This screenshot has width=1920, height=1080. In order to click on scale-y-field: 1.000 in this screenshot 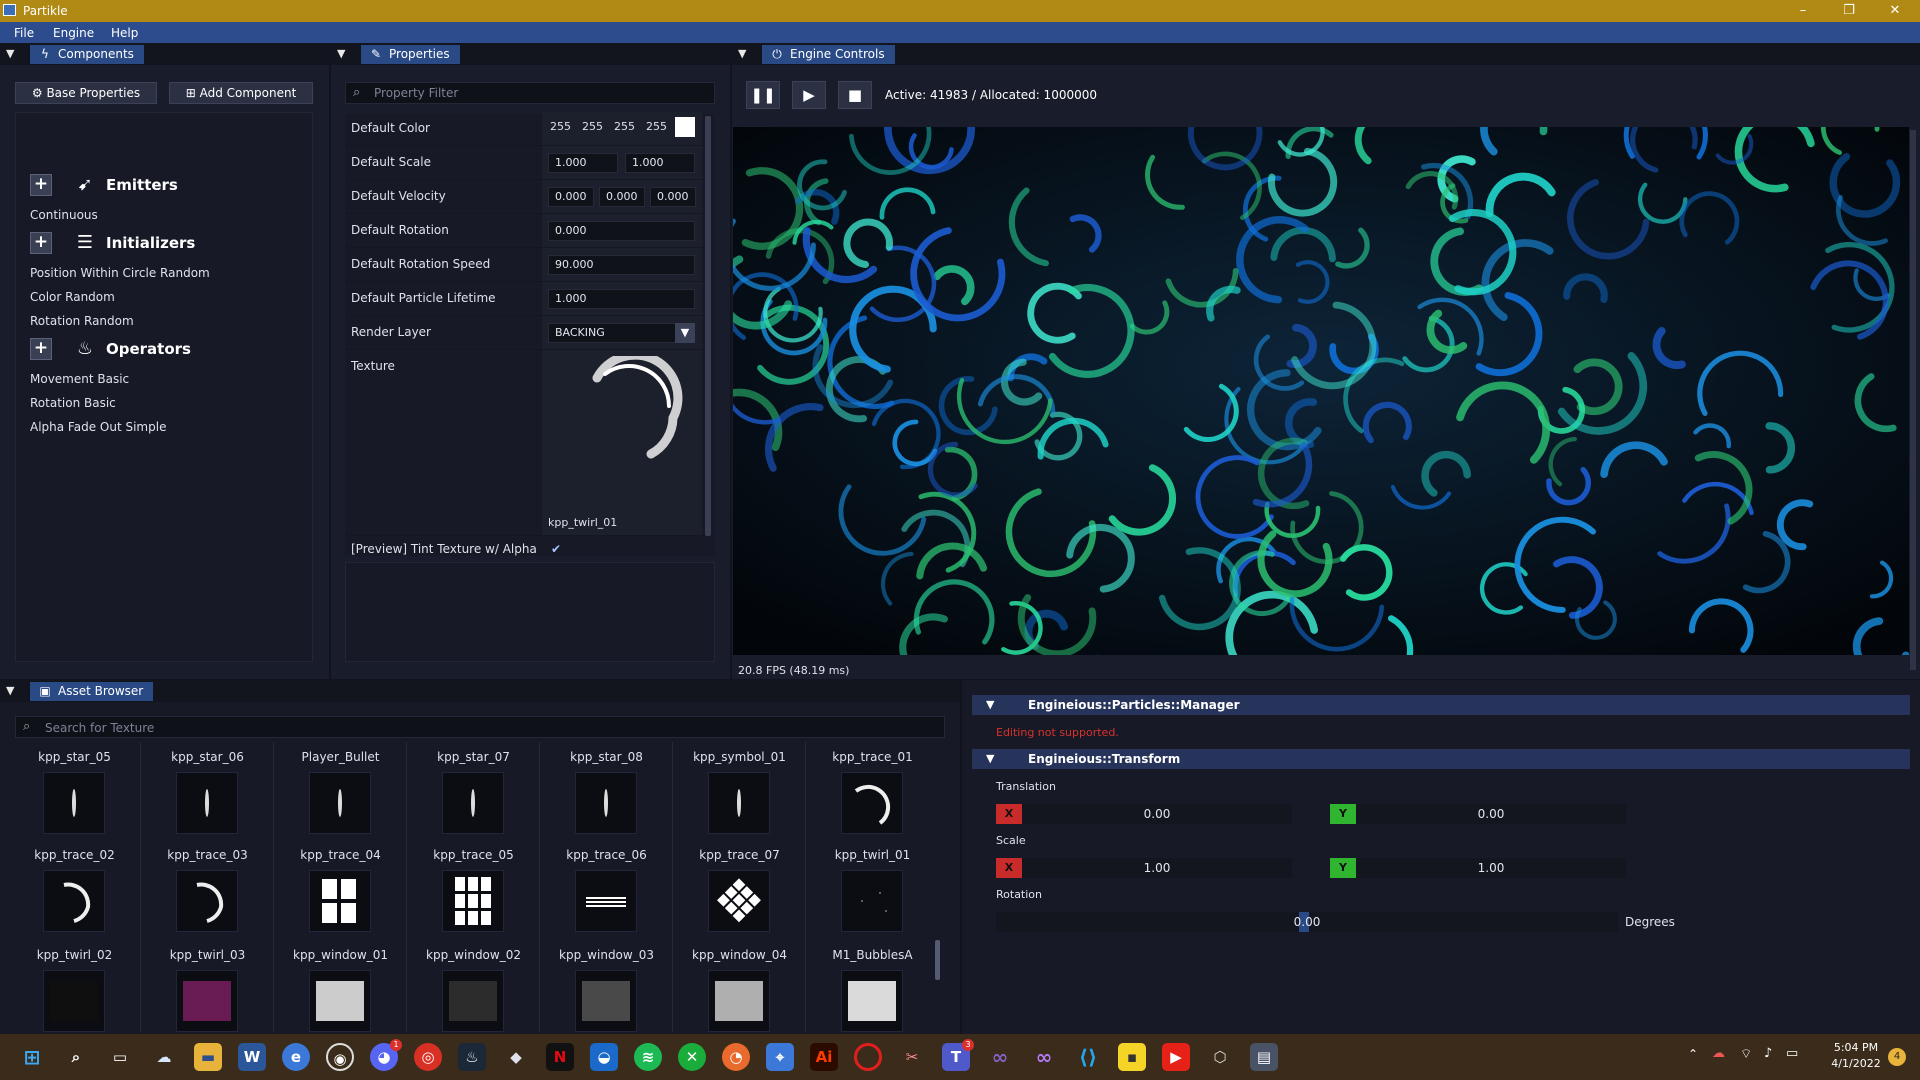, I will do `click(660, 163)`.